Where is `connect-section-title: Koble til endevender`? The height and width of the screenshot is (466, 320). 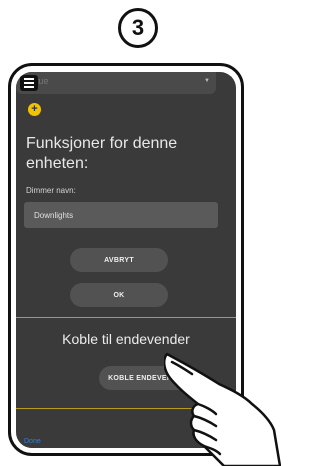
connect-section-title: Koble til endevender is located at coordinates (126, 339).